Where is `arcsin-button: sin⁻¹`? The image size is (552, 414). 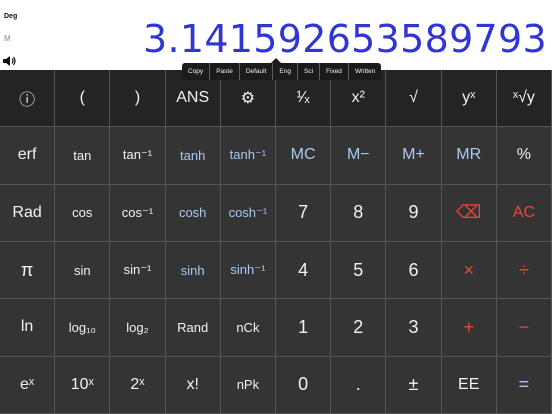 arcsin-button: sin⁻¹ is located at coordinates (138, 270).